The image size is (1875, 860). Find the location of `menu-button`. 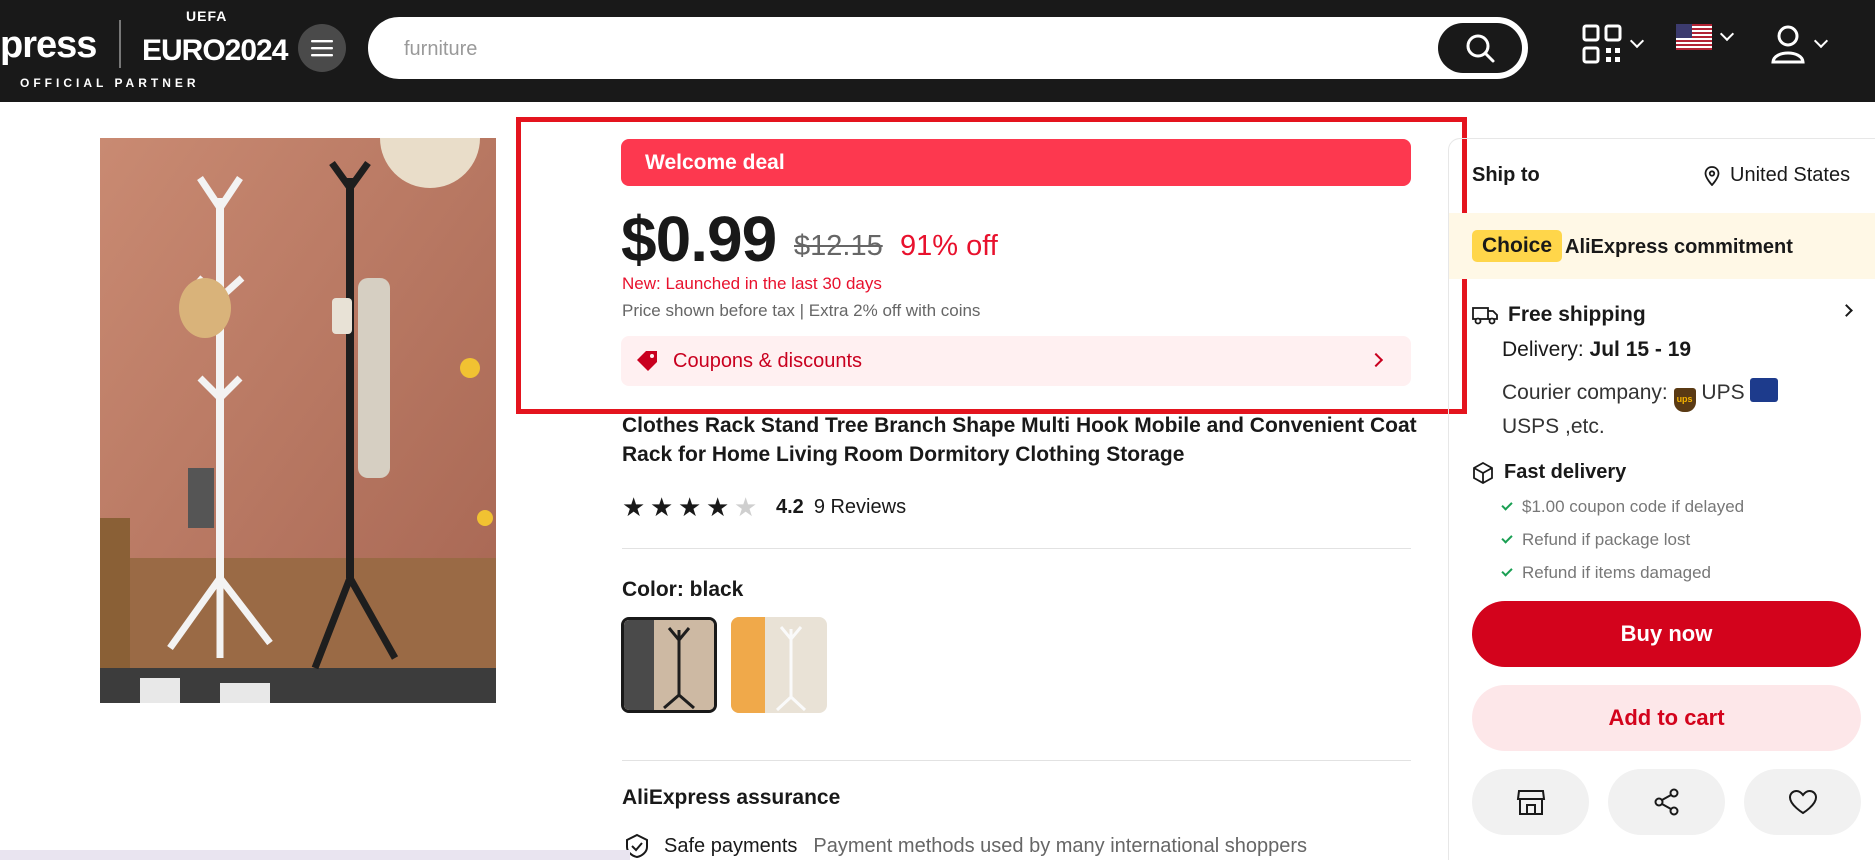

menu-button is located at coordinates (322, 48).